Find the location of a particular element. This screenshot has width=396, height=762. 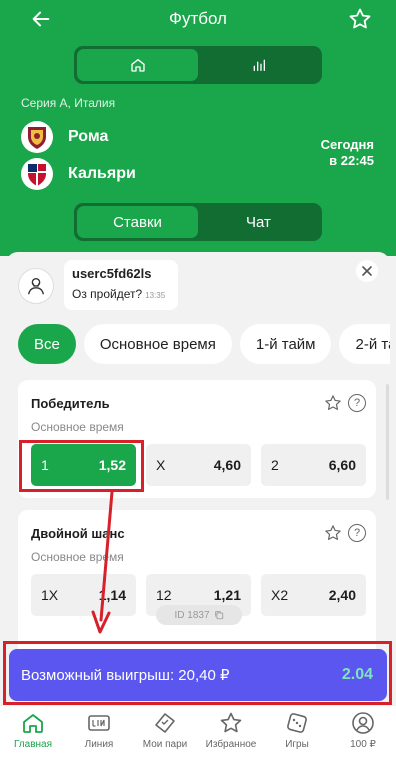

highlight-bet-slip is located at coordinates (197, 673).